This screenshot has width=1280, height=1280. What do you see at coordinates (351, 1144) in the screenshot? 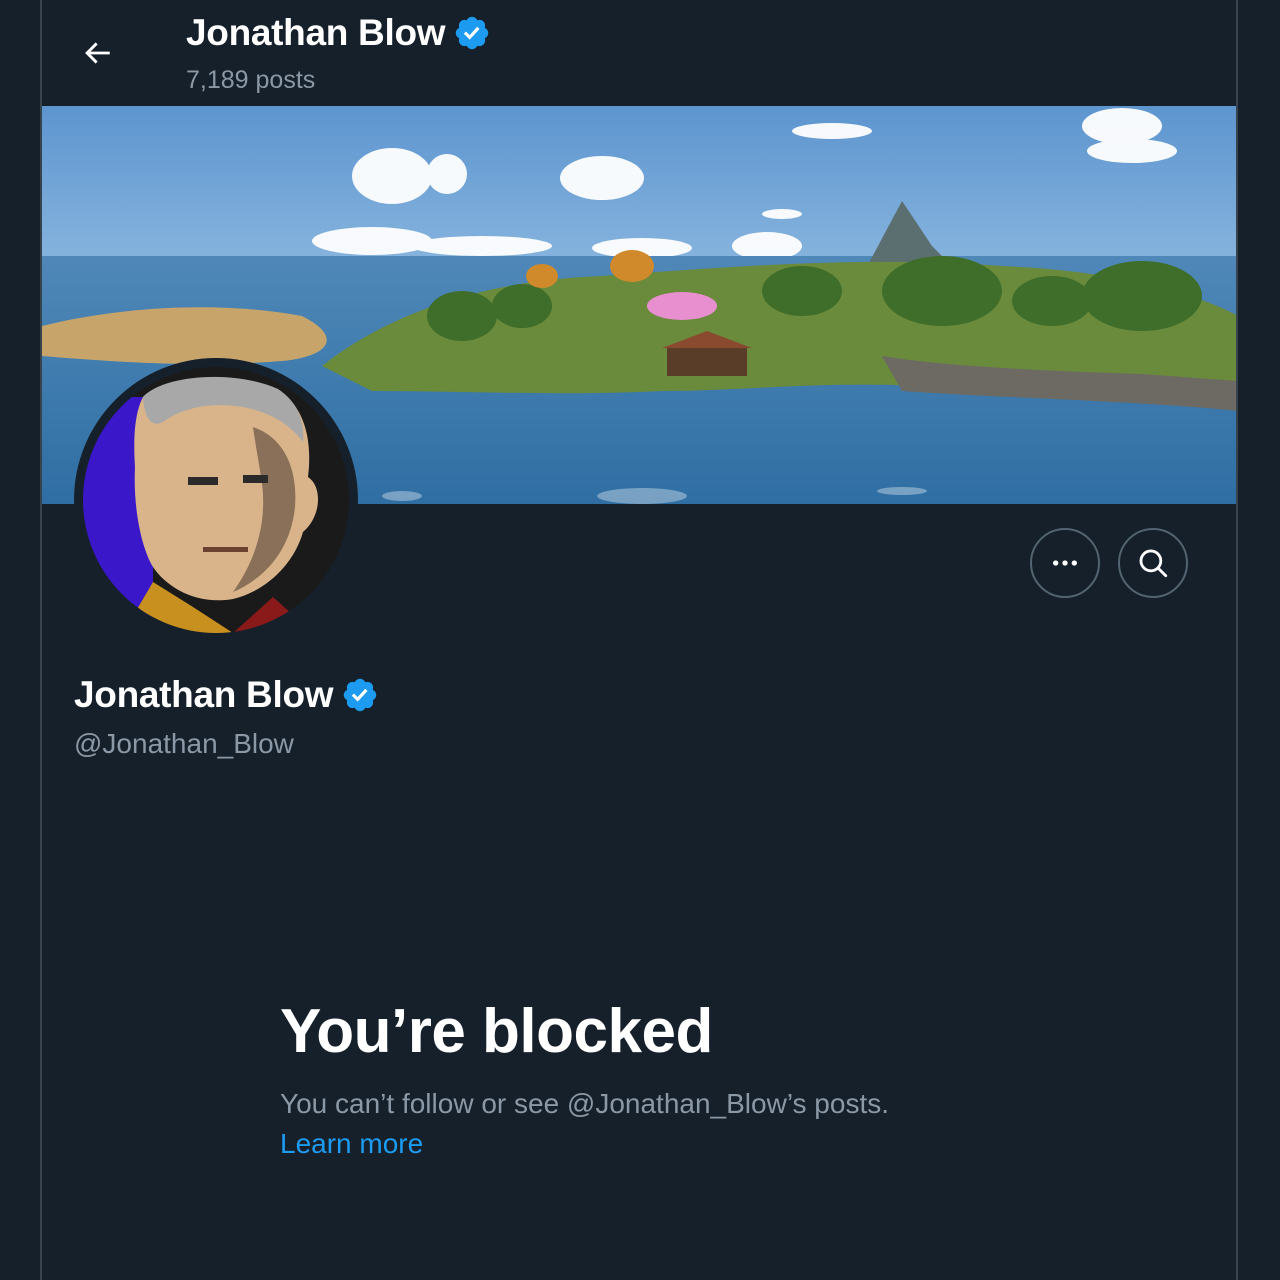
I see `learn-more-link: Learn more` at bounding box center [351, 1144].